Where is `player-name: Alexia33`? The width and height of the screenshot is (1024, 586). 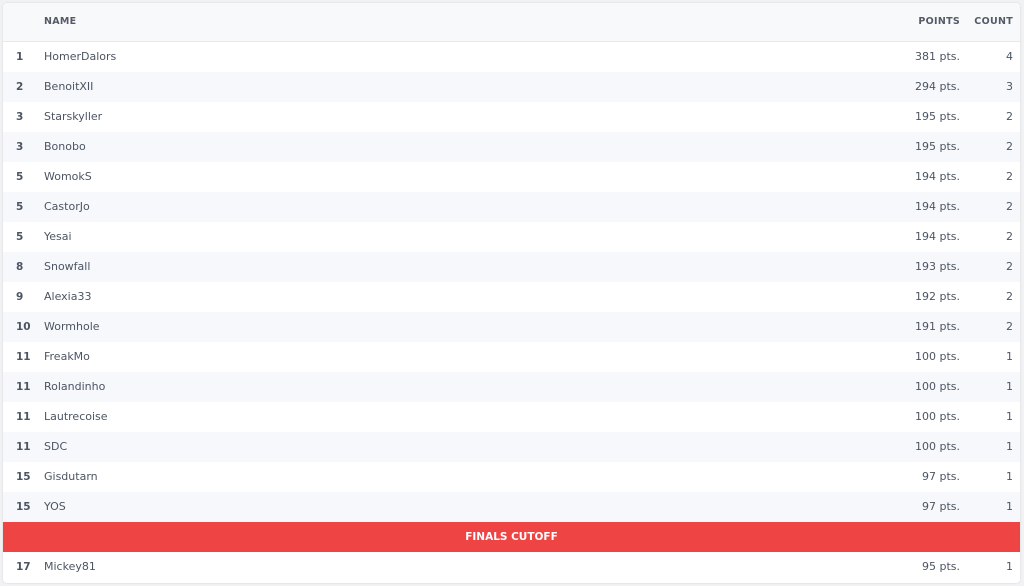 player-name: Alexia33 is located at coordinates (68, 296).